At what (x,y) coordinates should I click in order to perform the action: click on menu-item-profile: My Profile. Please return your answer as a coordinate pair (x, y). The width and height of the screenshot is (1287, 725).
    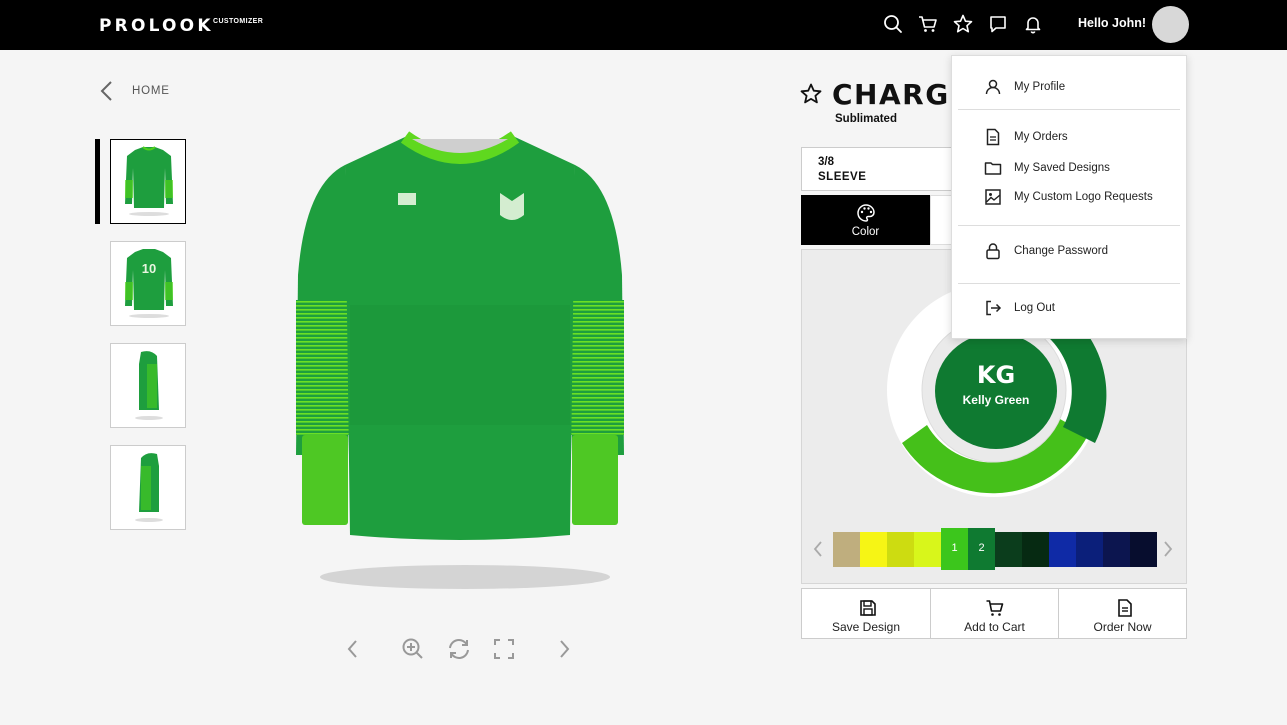
    Looking at the image, I should click on (1070, 88).